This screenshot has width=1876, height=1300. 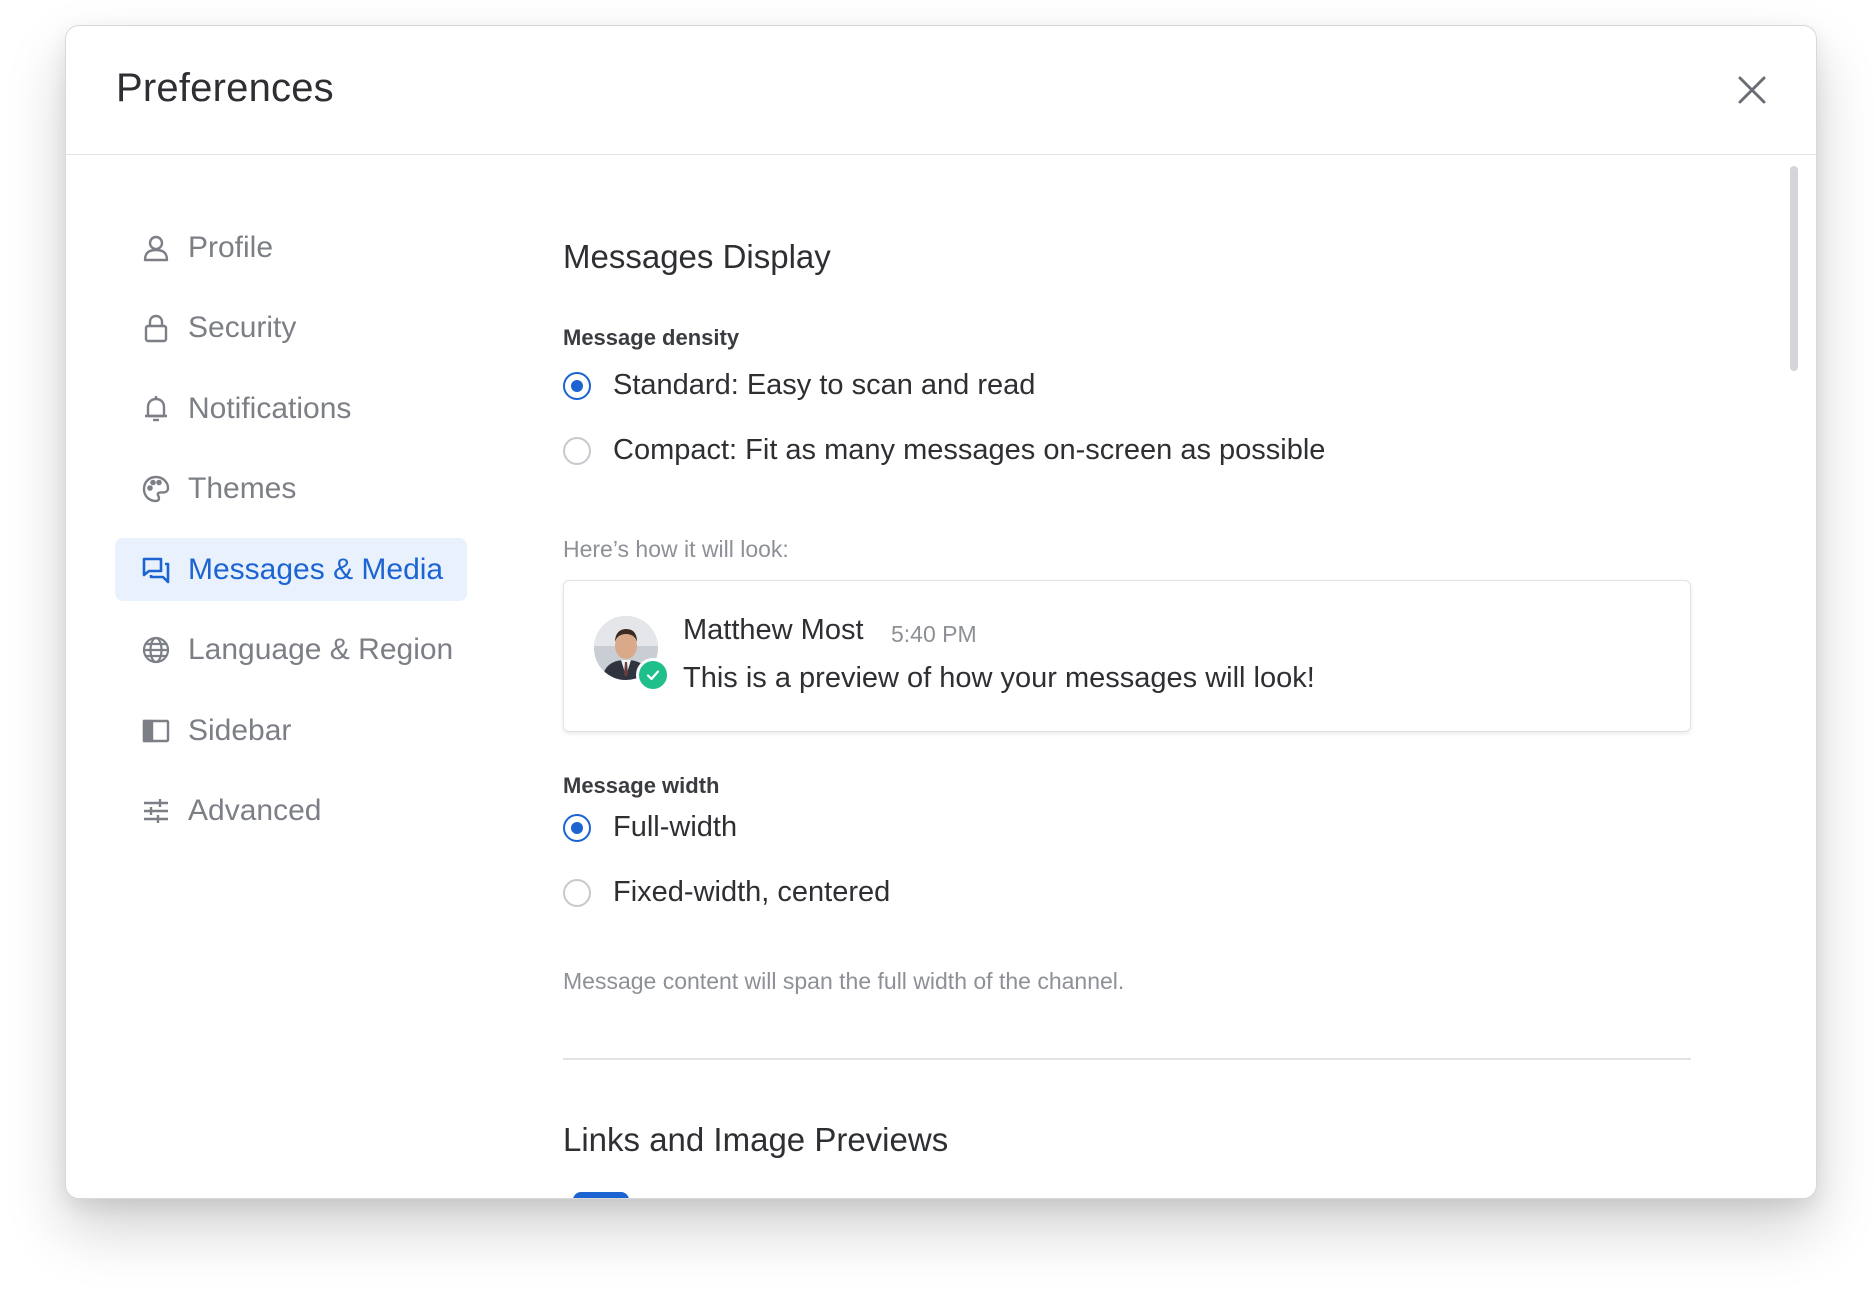 I want to click on sidebar-item-language-region: Language & Region, so click(x=291, y=650).